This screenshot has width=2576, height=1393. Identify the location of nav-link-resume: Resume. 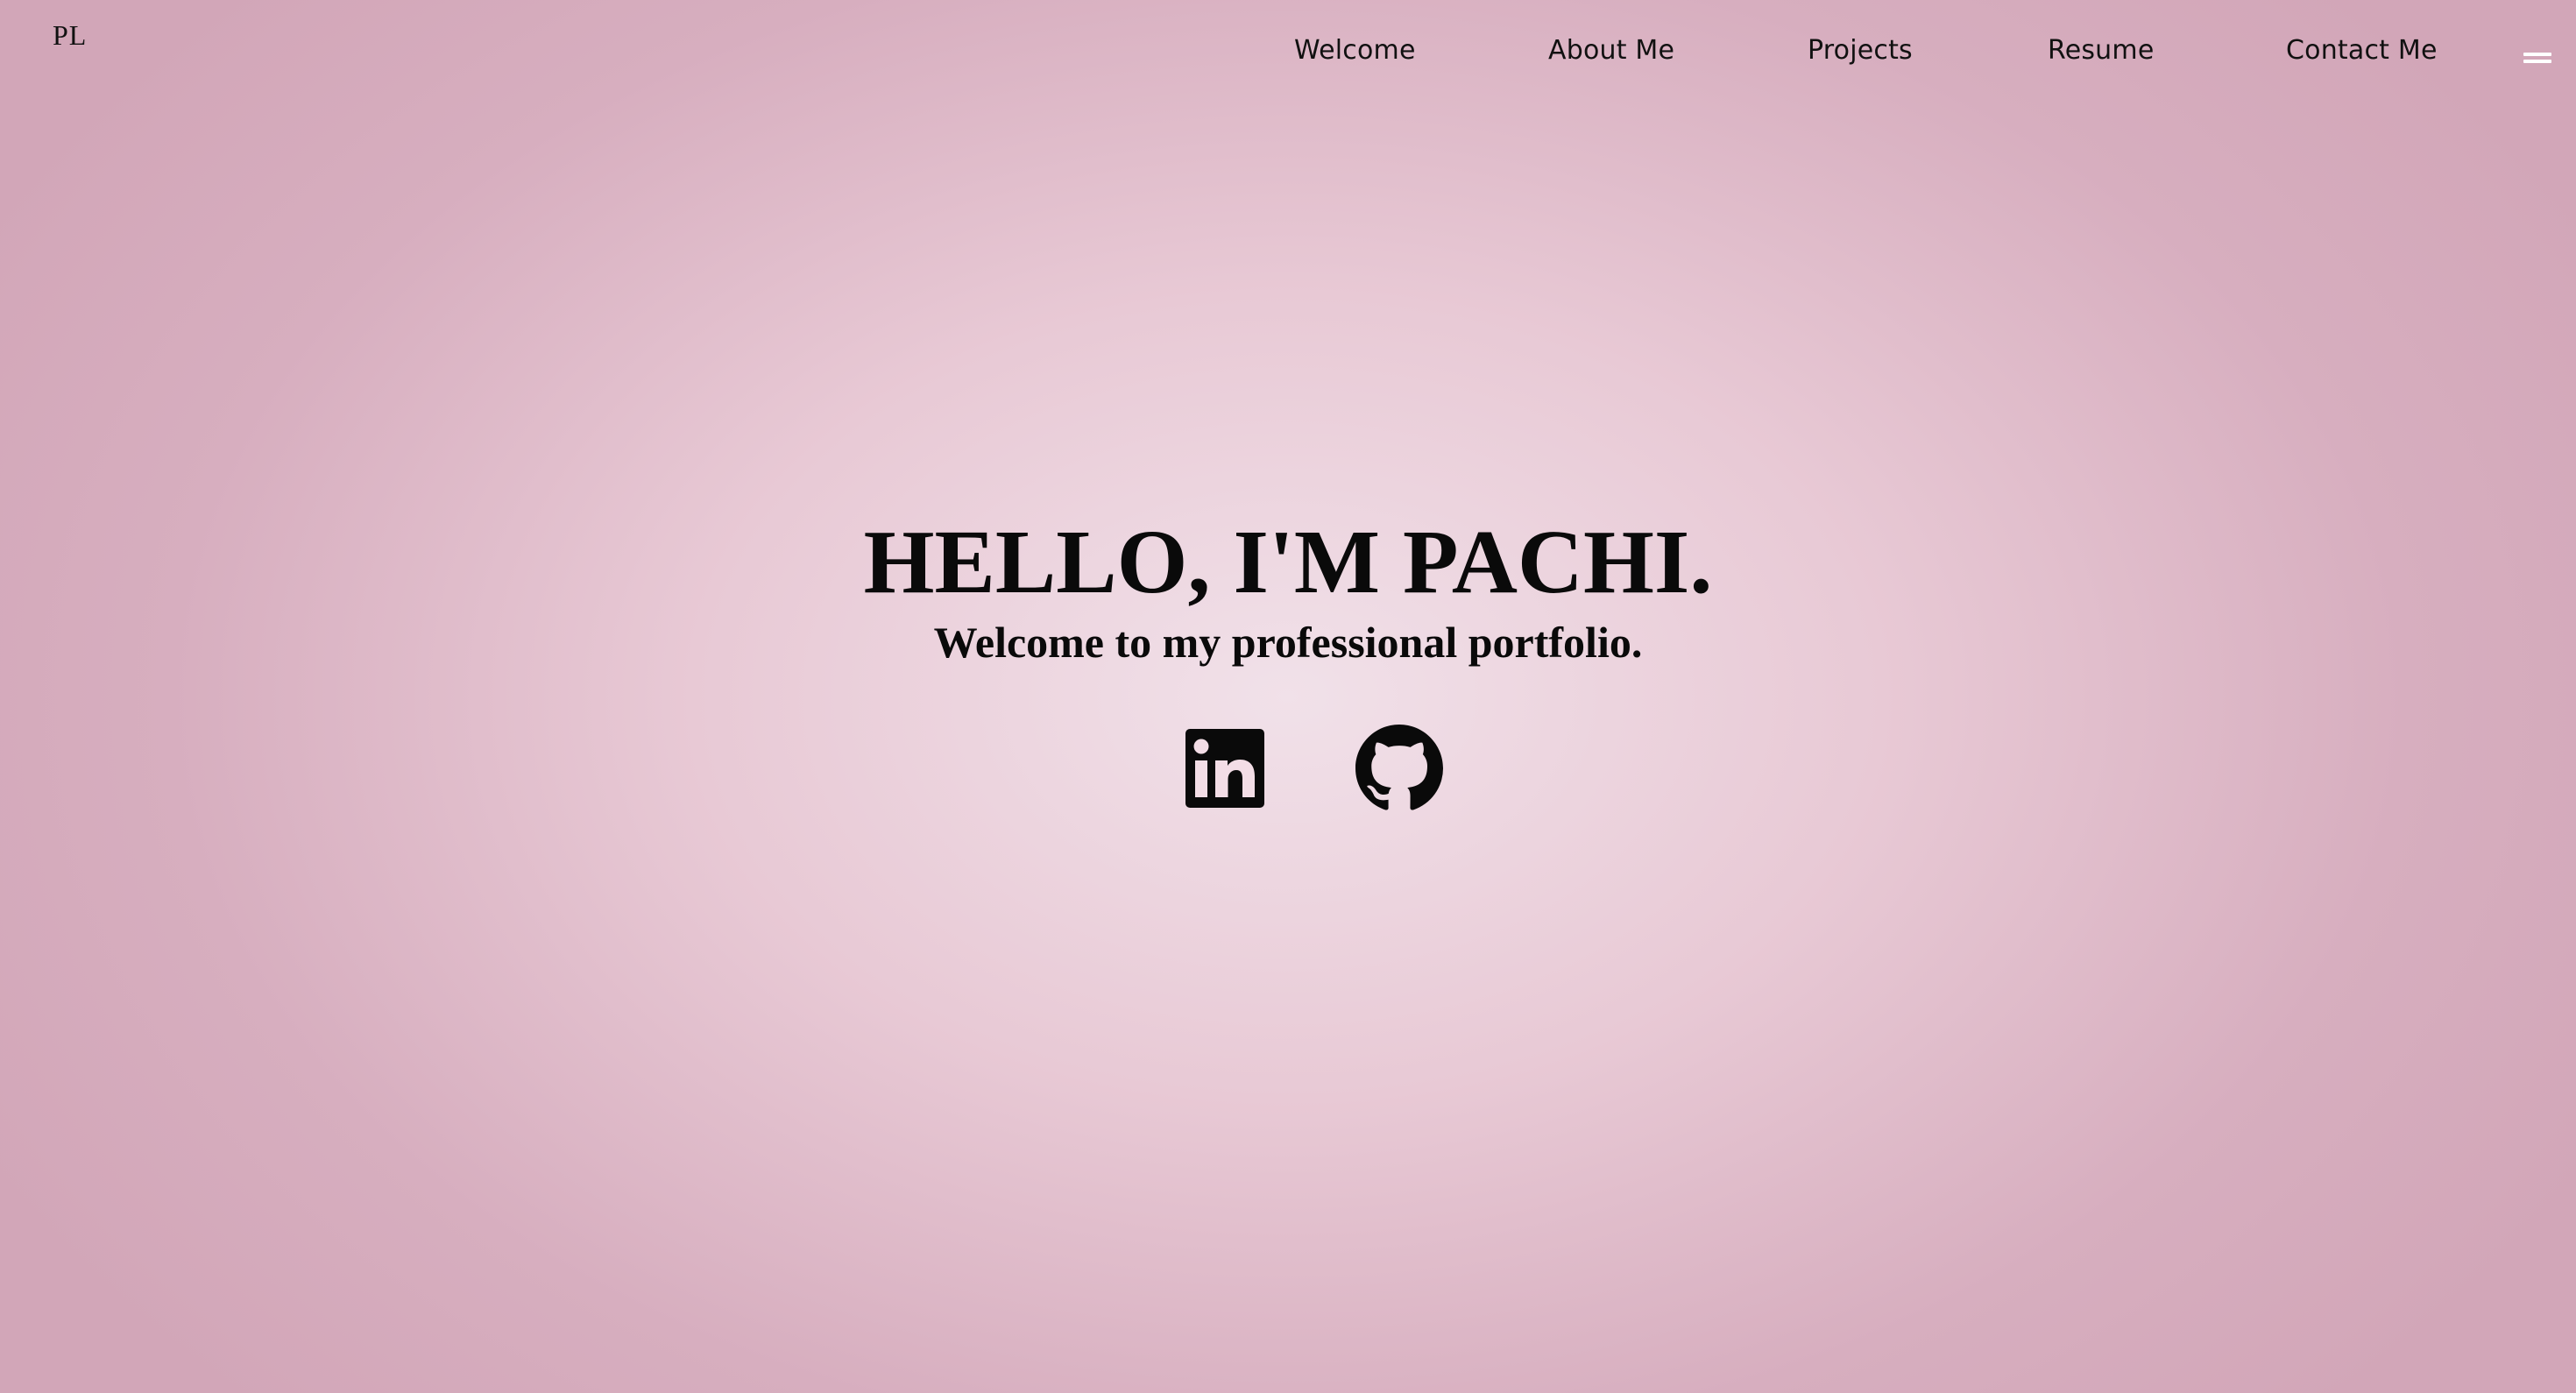
(2101, 51).